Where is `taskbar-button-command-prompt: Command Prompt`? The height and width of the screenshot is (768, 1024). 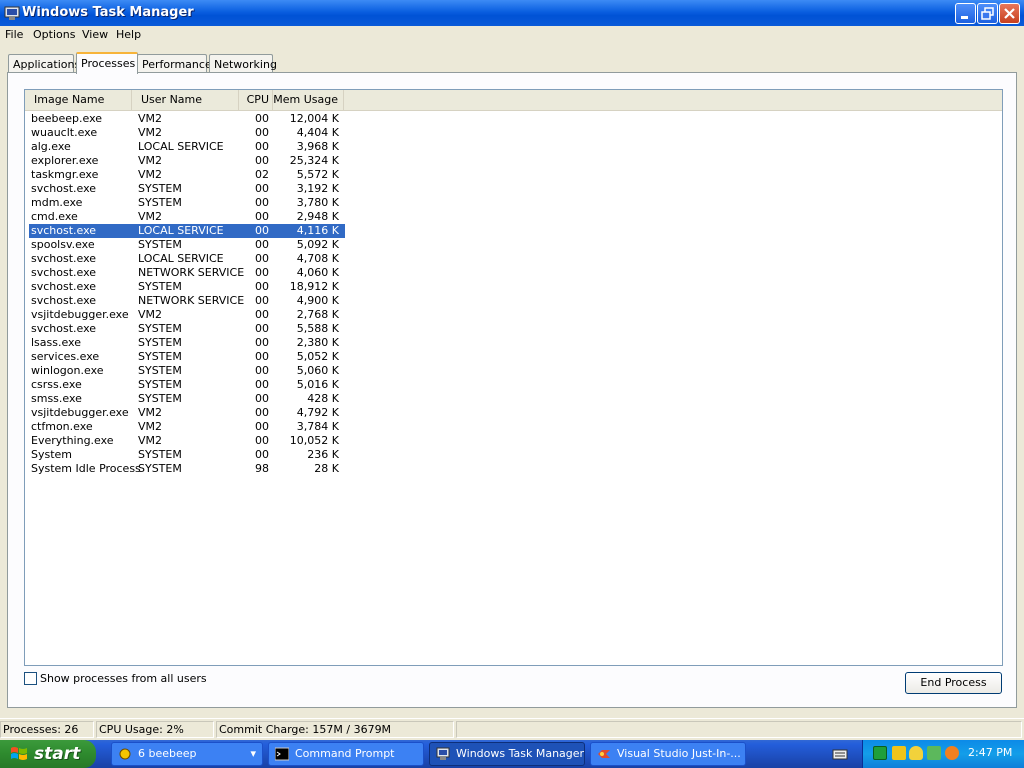 taskbar-button-command-prompt: Command Prompt is located at coordinates (346, 754).